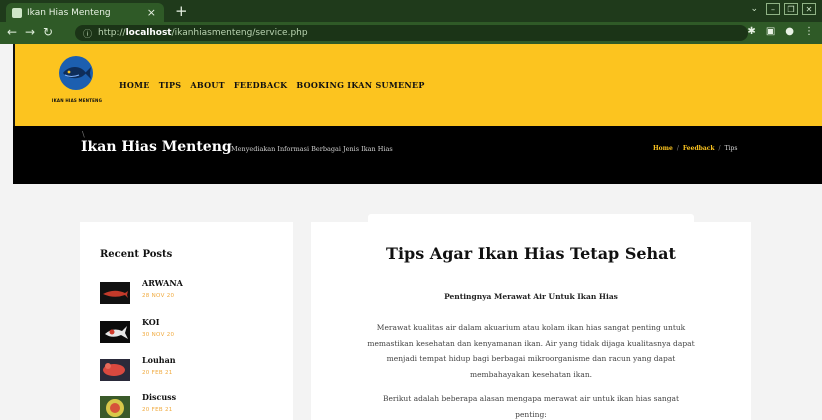 The width and height of the screenshot is (822, 420). What do you see at coordinates (789, 31) in the screenshot?
I see `profile-avatar-icon: ●` at bounding box center [789, 31].